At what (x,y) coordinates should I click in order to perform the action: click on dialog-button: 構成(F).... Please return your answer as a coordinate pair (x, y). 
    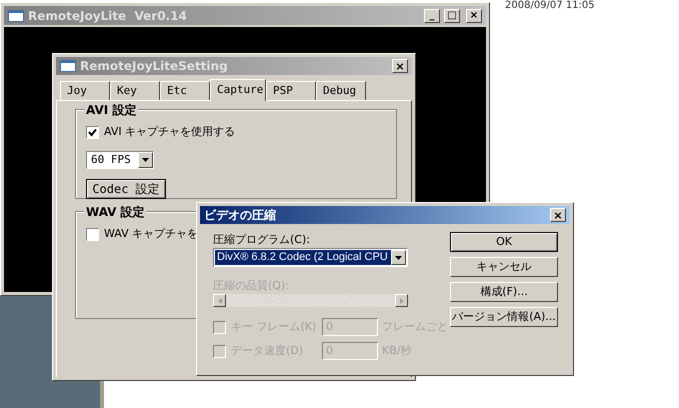
    Looking at the image, I should click on (504, 292).